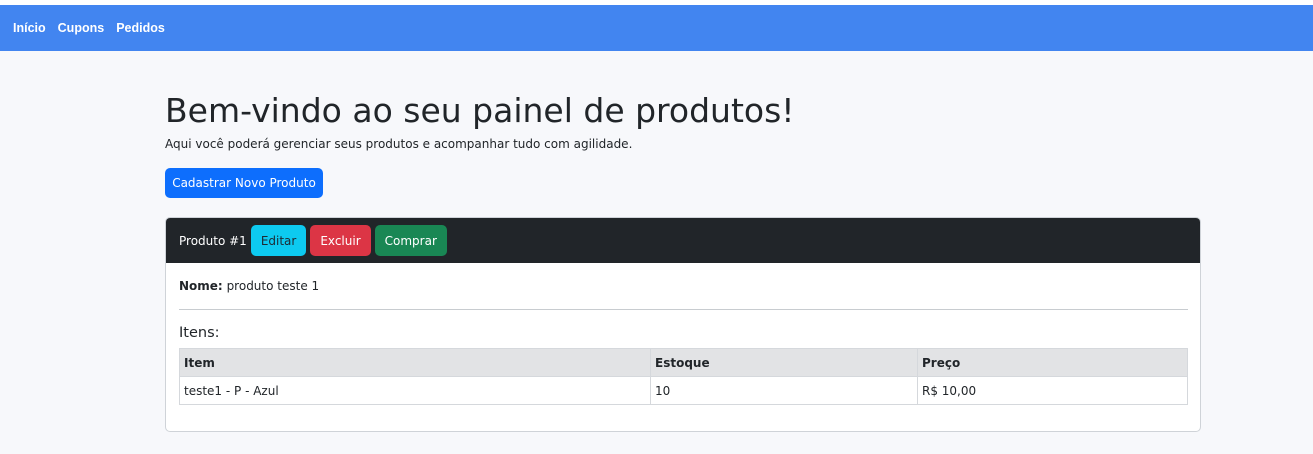 The width and height of the screenshot is (1313, 454). I want to click on table-row: teste1 - P - Azul 10 R$ 10,00, so click(683, 390).